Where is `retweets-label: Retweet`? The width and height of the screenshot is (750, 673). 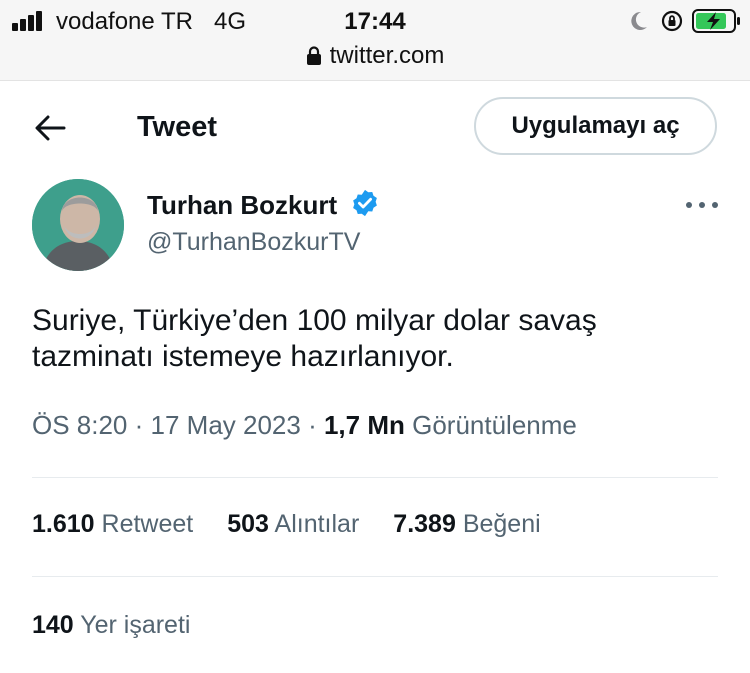 retweets-label: Retweet is located at coordinates (147, 524).